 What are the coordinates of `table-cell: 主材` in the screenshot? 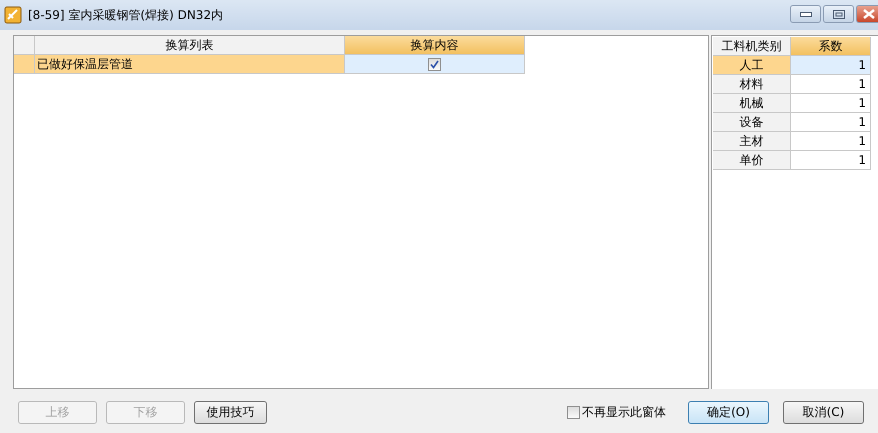 It's located at (752, 141).